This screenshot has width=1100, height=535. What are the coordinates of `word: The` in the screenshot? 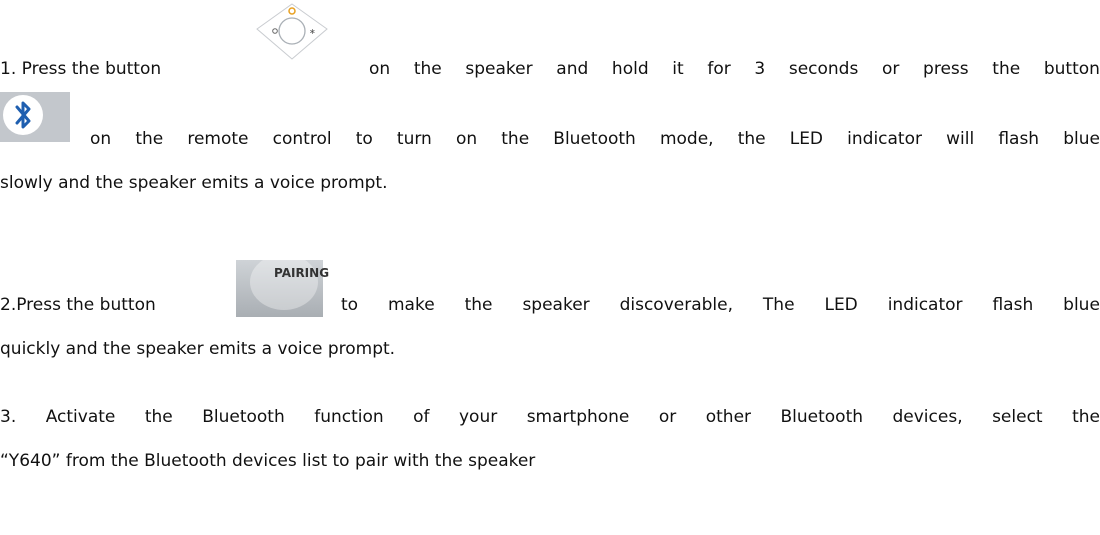 It's located at (778, 305).